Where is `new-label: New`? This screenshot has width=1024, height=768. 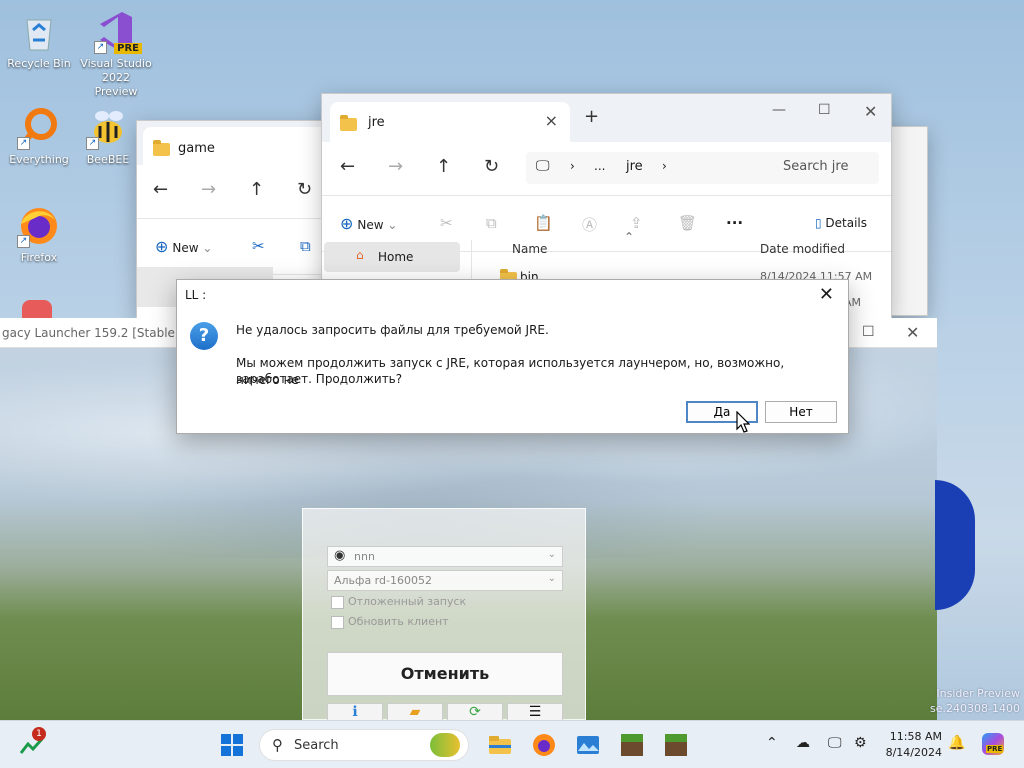 new-label: New is located at coordinates (185, 248).